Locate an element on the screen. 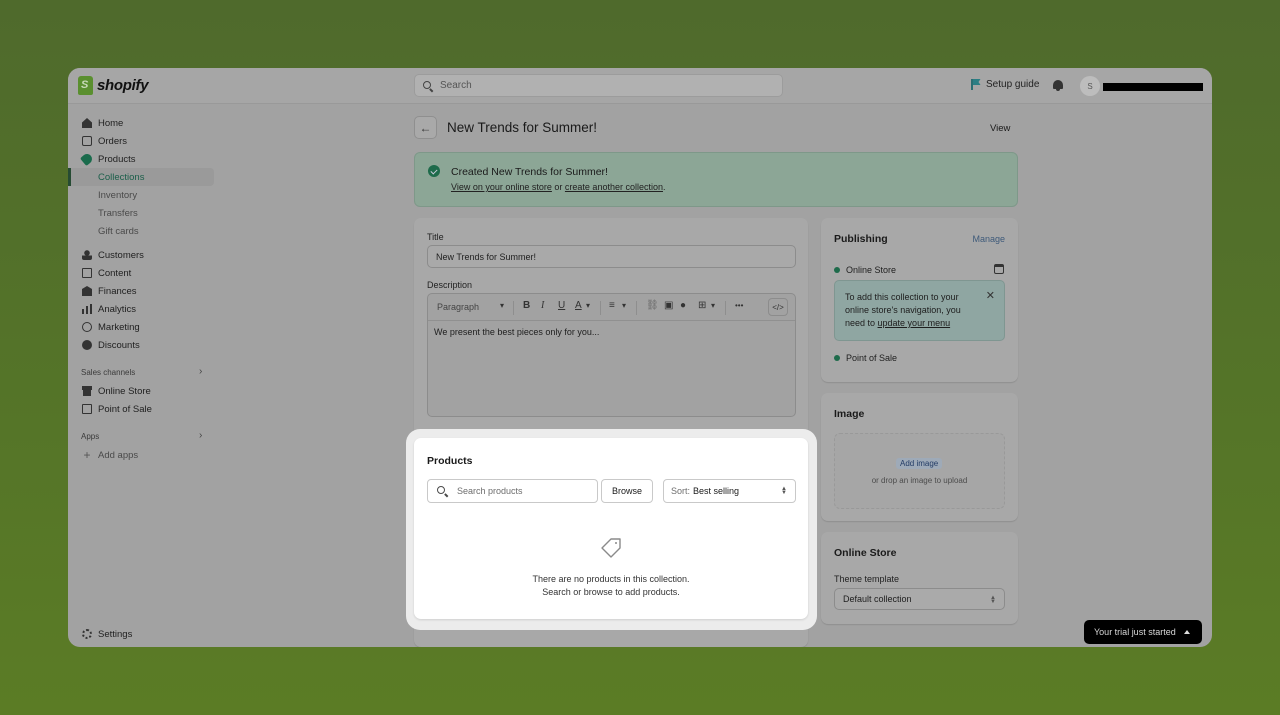 This screenshot has height=715, width=1280. sidebar-item-marketing: Marketing is located at coordinates (141, 327).